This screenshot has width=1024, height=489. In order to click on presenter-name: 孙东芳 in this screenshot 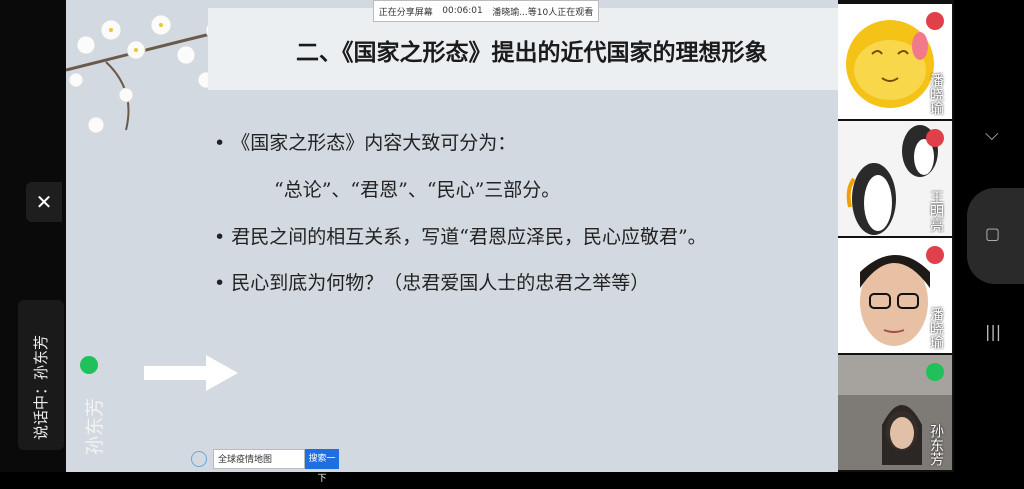, I will do `click(95, 426)`.